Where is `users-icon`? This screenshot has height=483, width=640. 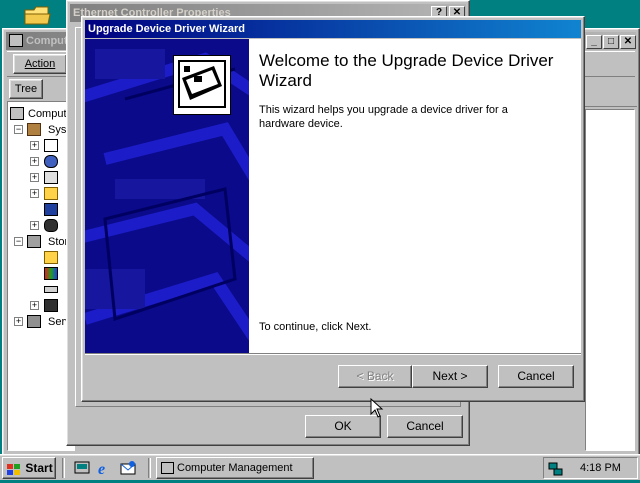
users-icon is located at coordinates (51, 225).